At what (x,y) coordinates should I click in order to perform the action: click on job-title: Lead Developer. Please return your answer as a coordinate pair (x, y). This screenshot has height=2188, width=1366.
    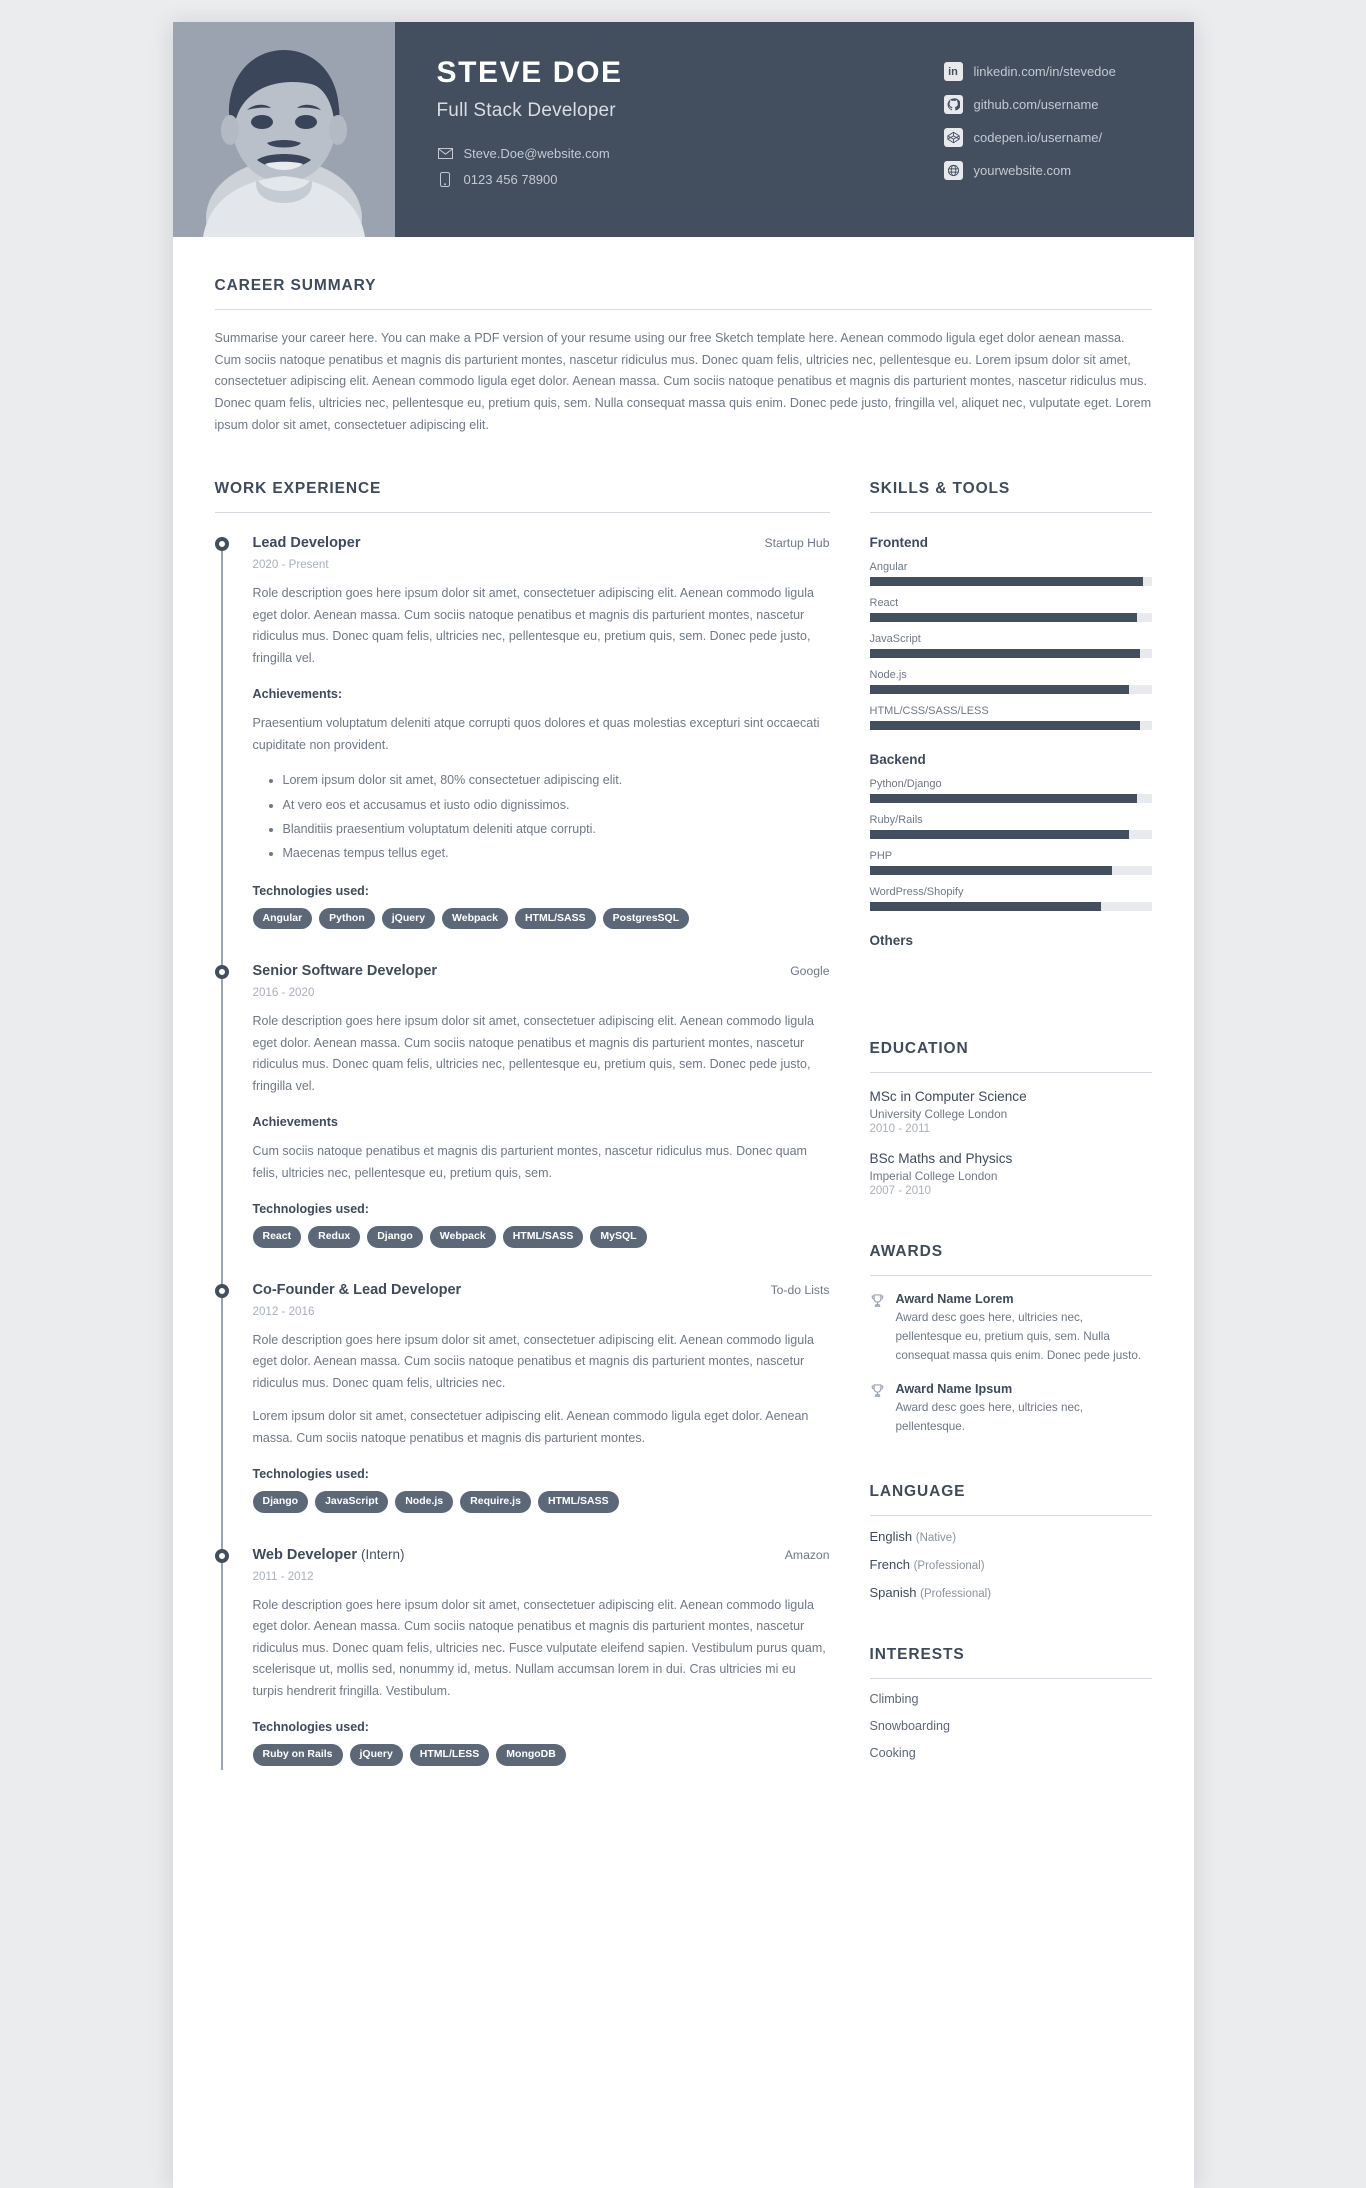
    Looking at the image, I should click on (307, 543).